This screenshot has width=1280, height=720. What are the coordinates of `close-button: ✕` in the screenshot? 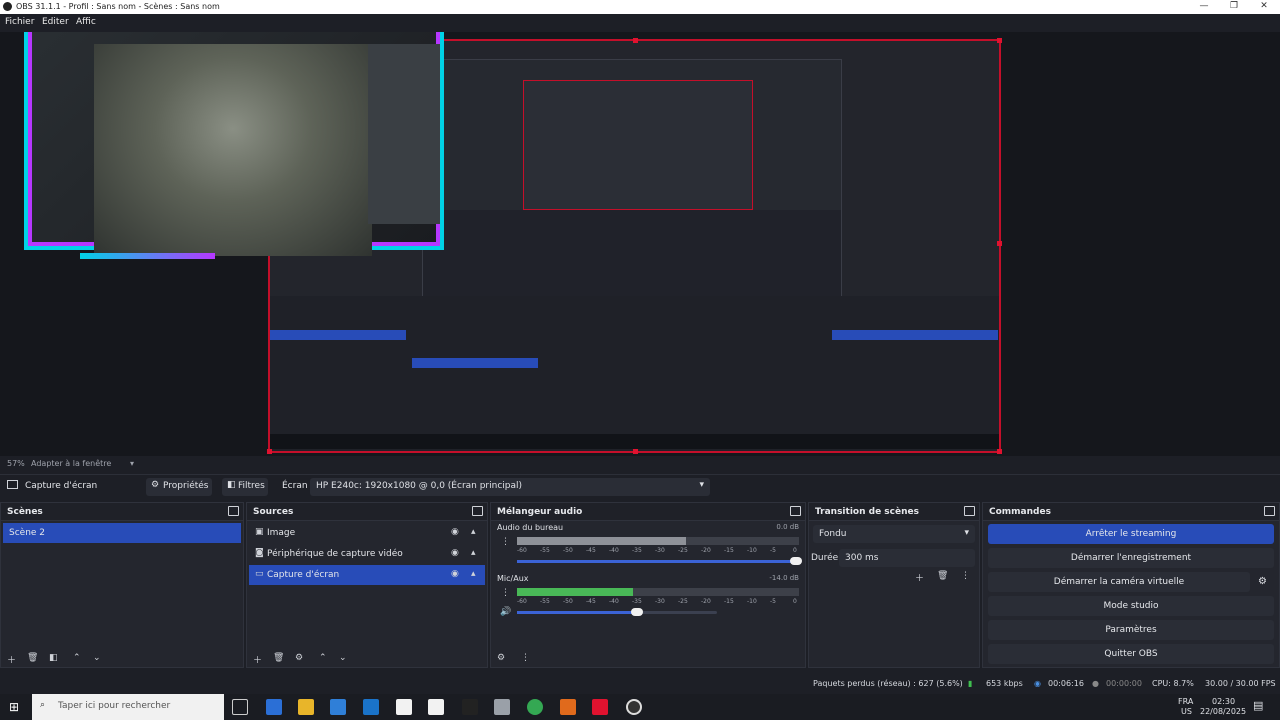 It's located at (1264, 7).